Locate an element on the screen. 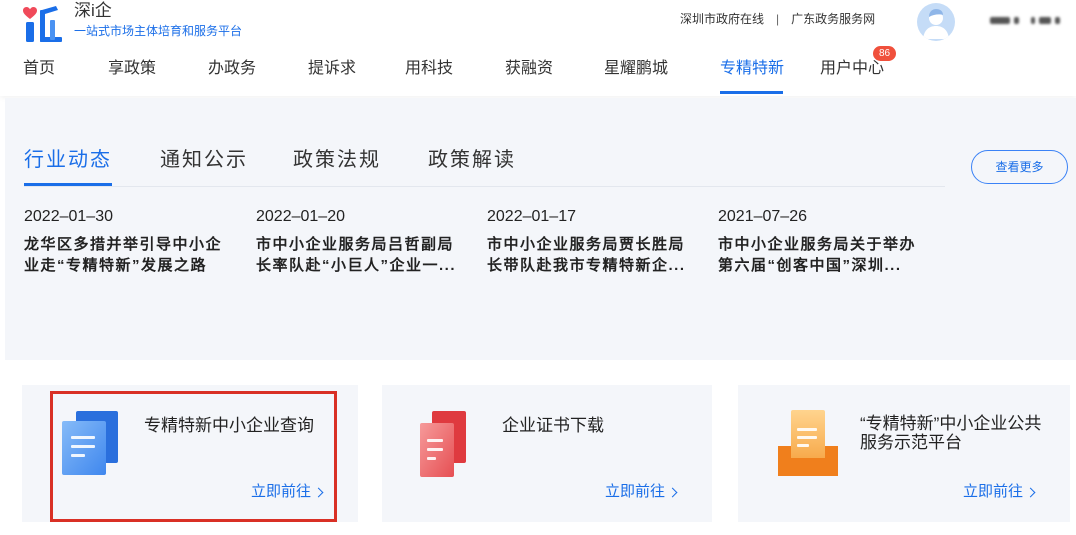 Image resolution: width=1076 pixels, height=535 pixels. news-date: 2022–01–17 is located at coordinates (531, 216).